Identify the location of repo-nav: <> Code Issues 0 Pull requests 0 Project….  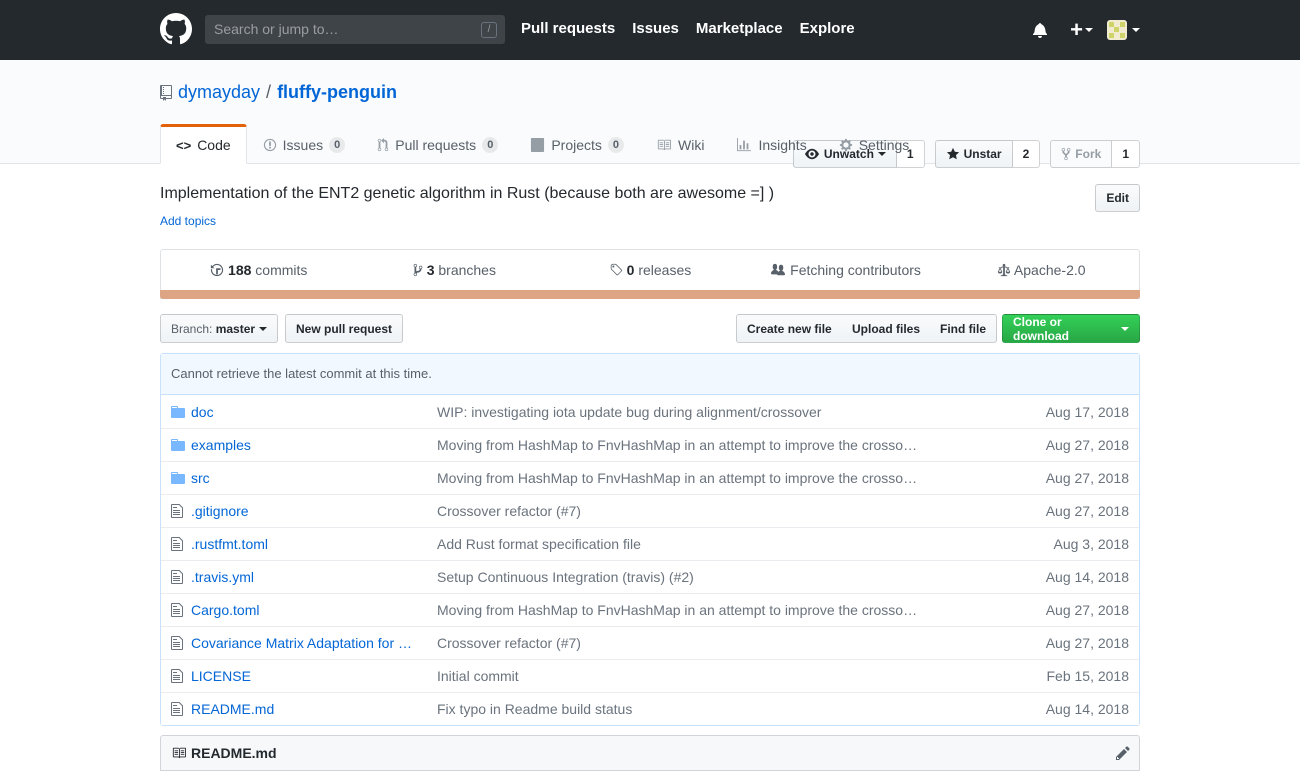
(542, 144).